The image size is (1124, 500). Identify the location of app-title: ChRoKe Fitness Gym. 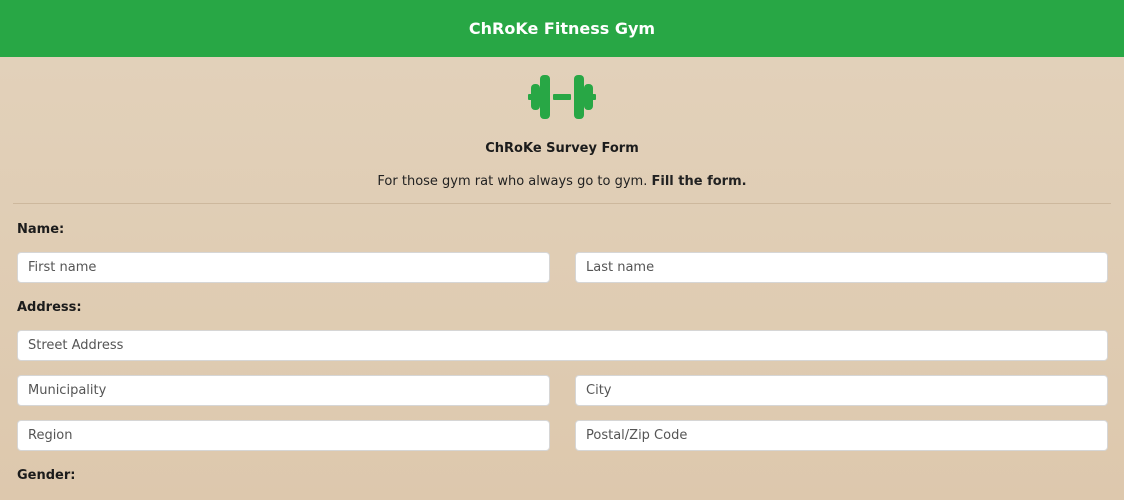
(562, 28).